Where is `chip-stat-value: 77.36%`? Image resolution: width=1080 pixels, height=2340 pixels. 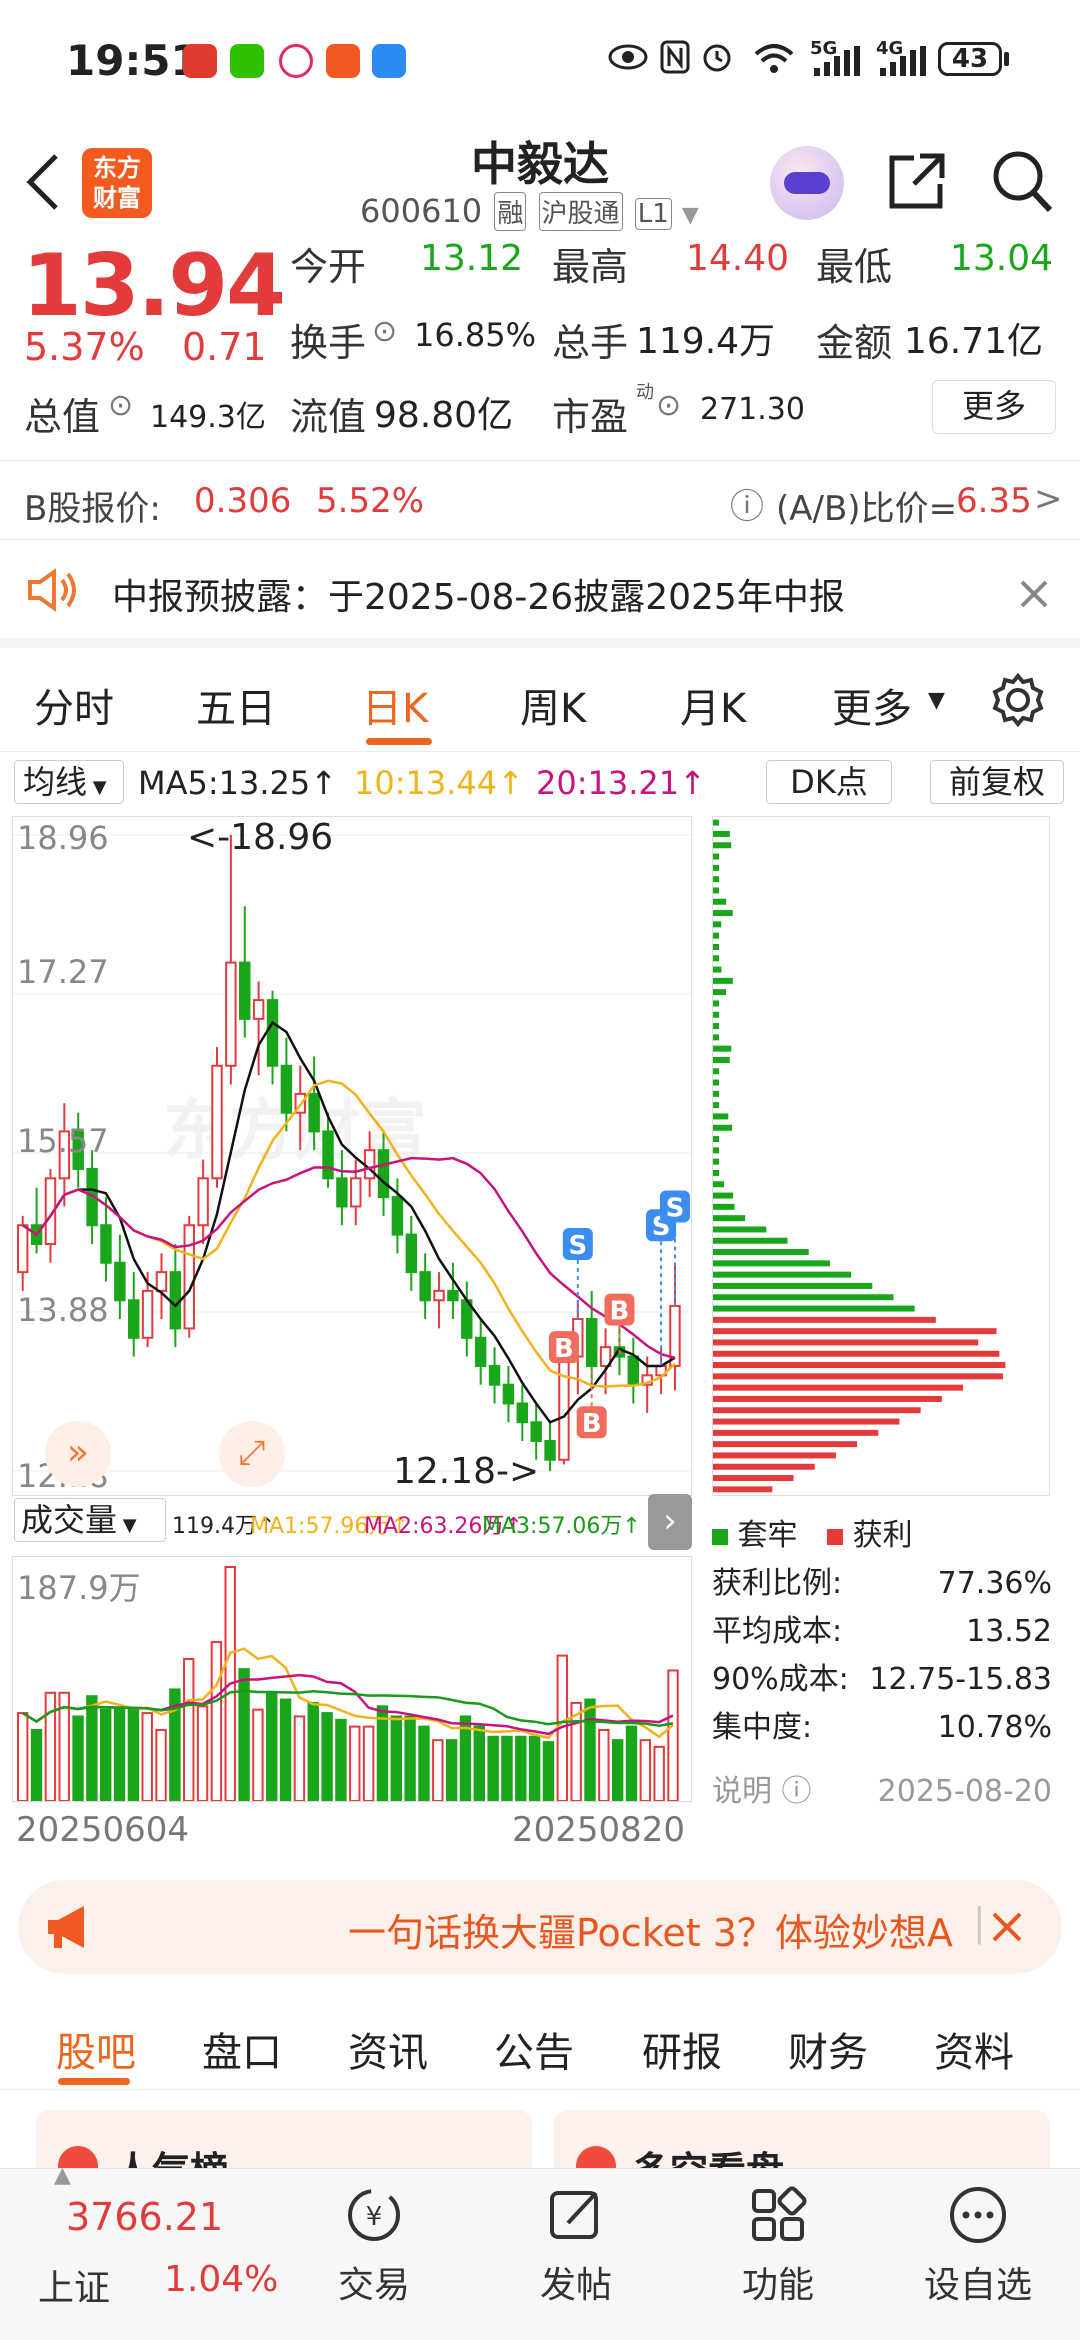
chip-stat-value: 77.36% is located at coordinates (994, 1583).